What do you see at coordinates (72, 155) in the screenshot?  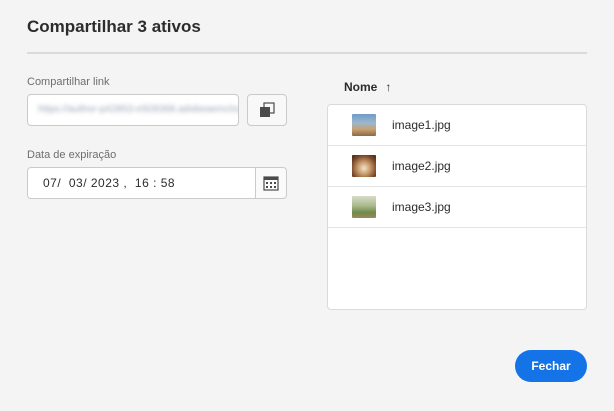 I see `expiration-label: Data de expiração` at bounding box center [72, 155].